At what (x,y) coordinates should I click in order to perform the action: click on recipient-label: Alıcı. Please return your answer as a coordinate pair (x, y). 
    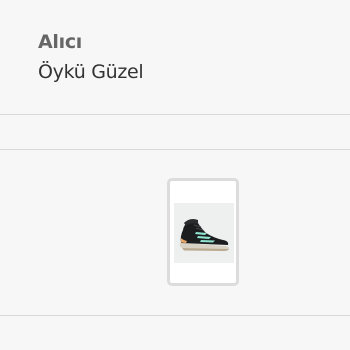
    Looking at the image, I should click on (60, 42).